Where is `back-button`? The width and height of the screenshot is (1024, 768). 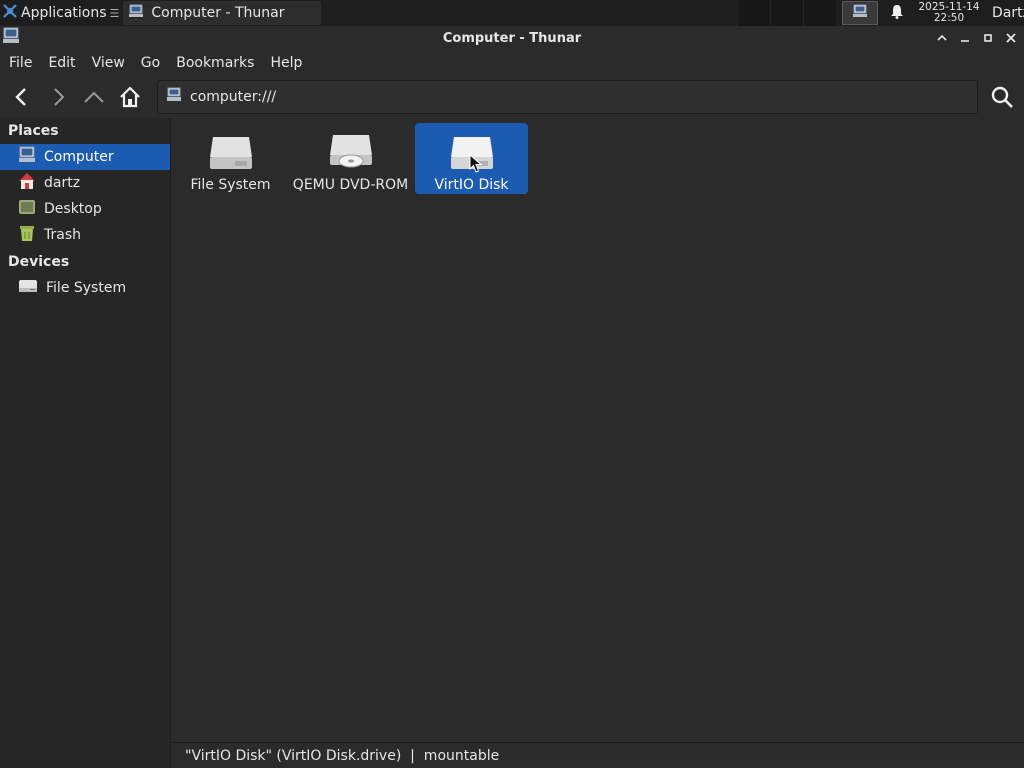 back-button is located at coordinates (22, 97).